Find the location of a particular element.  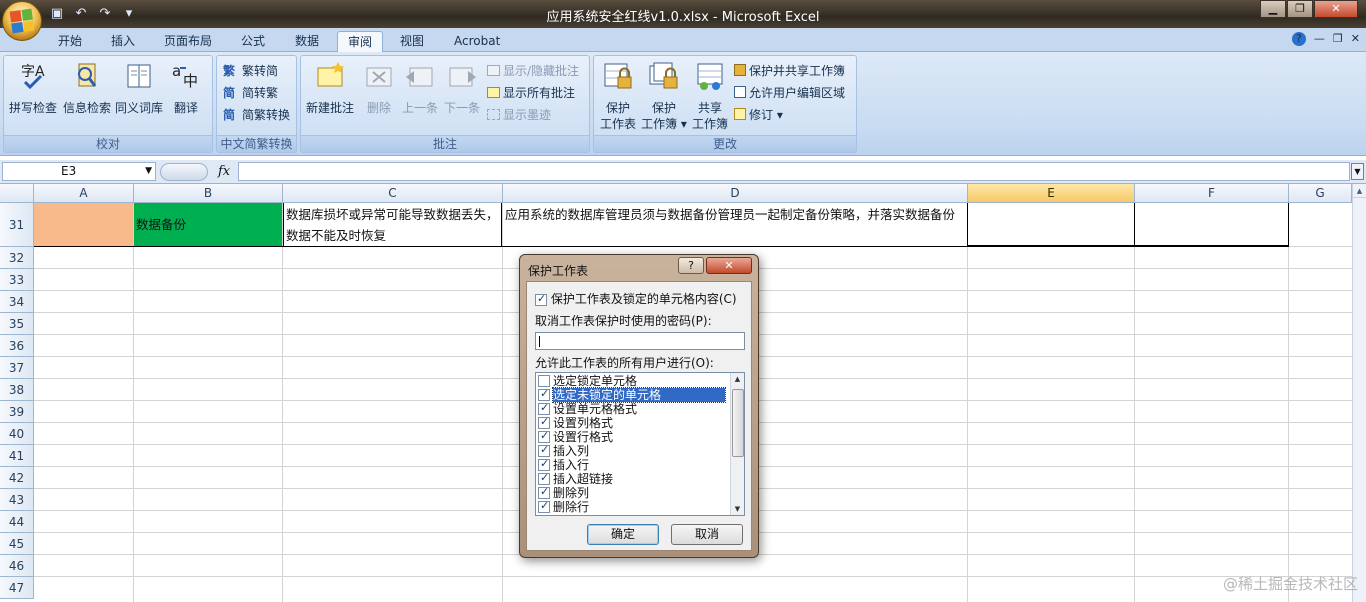

tab-page-layout: 页面布局 is located at coordinates (188, 41).